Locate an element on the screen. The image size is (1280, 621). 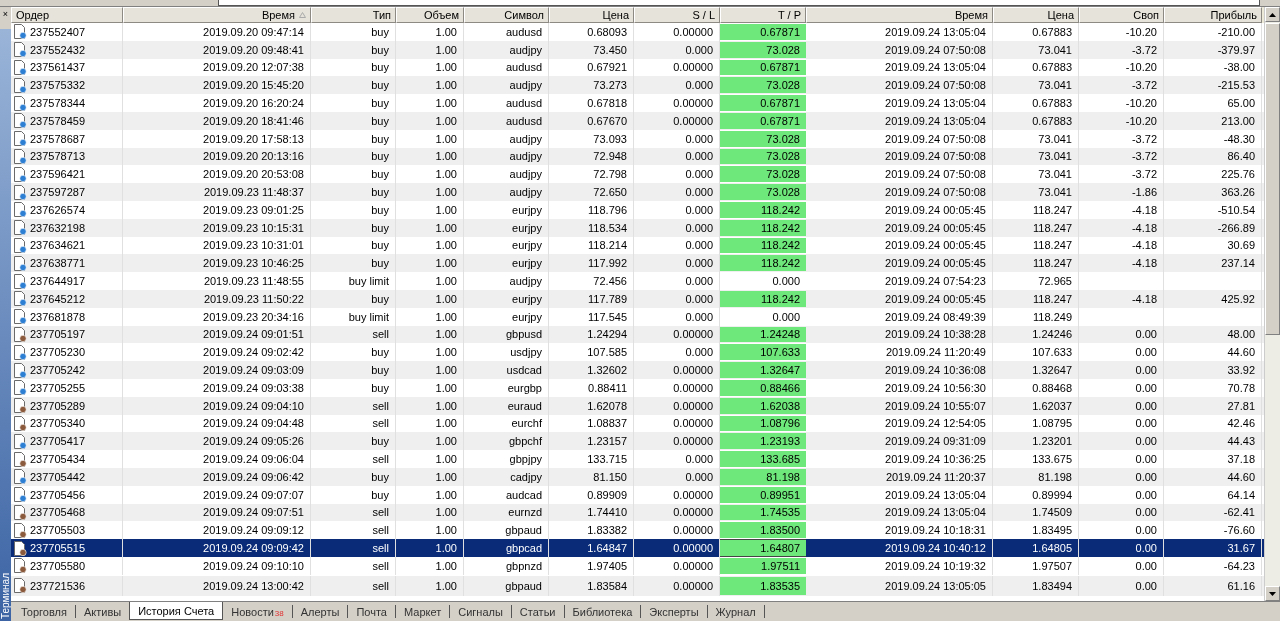
table-cell: buy limit is located at coordinates (353, 316).